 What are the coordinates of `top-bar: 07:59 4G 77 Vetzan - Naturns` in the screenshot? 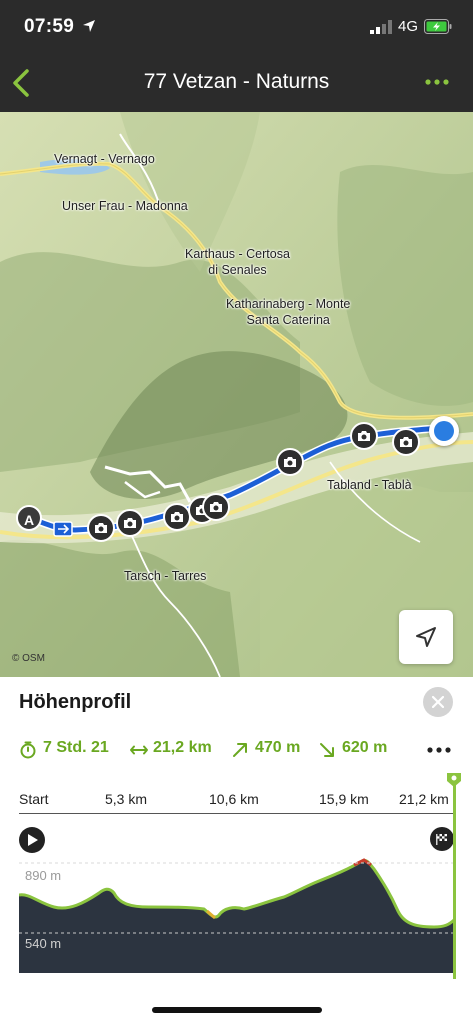 It's located at (236, 56).